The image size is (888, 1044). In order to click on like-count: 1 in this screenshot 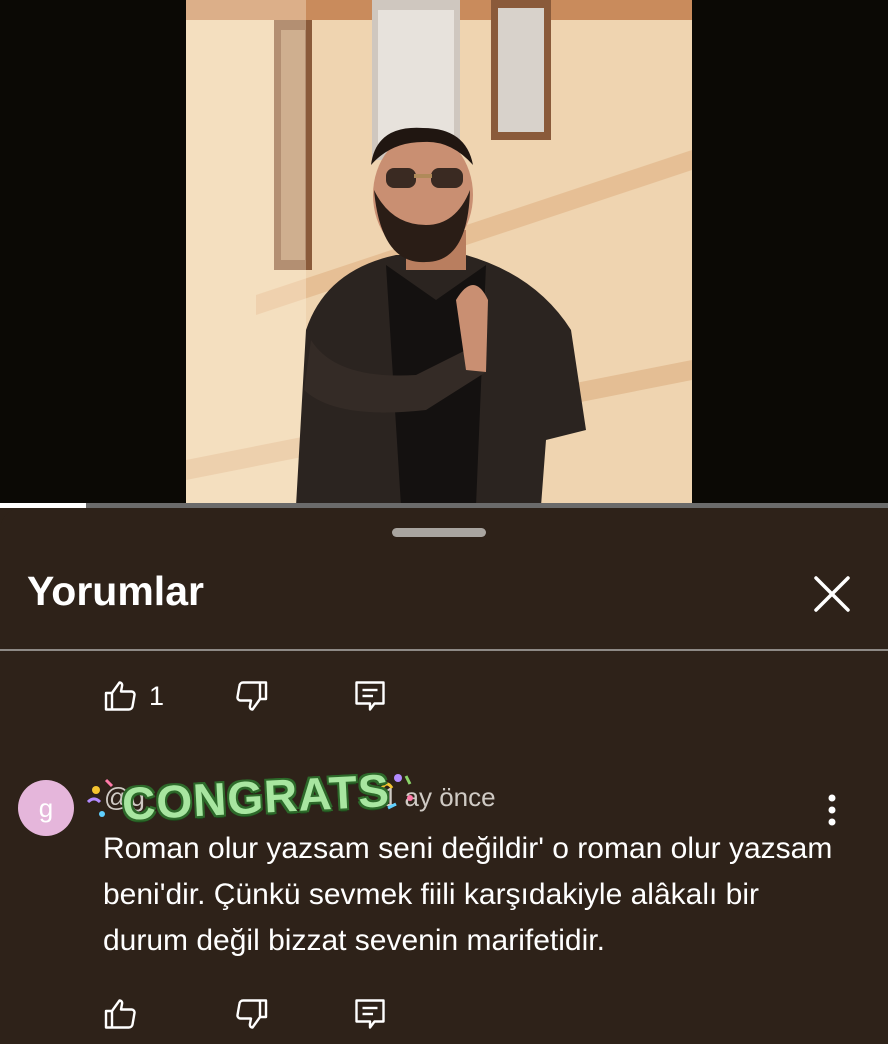, I will do `click(157, 695)`.